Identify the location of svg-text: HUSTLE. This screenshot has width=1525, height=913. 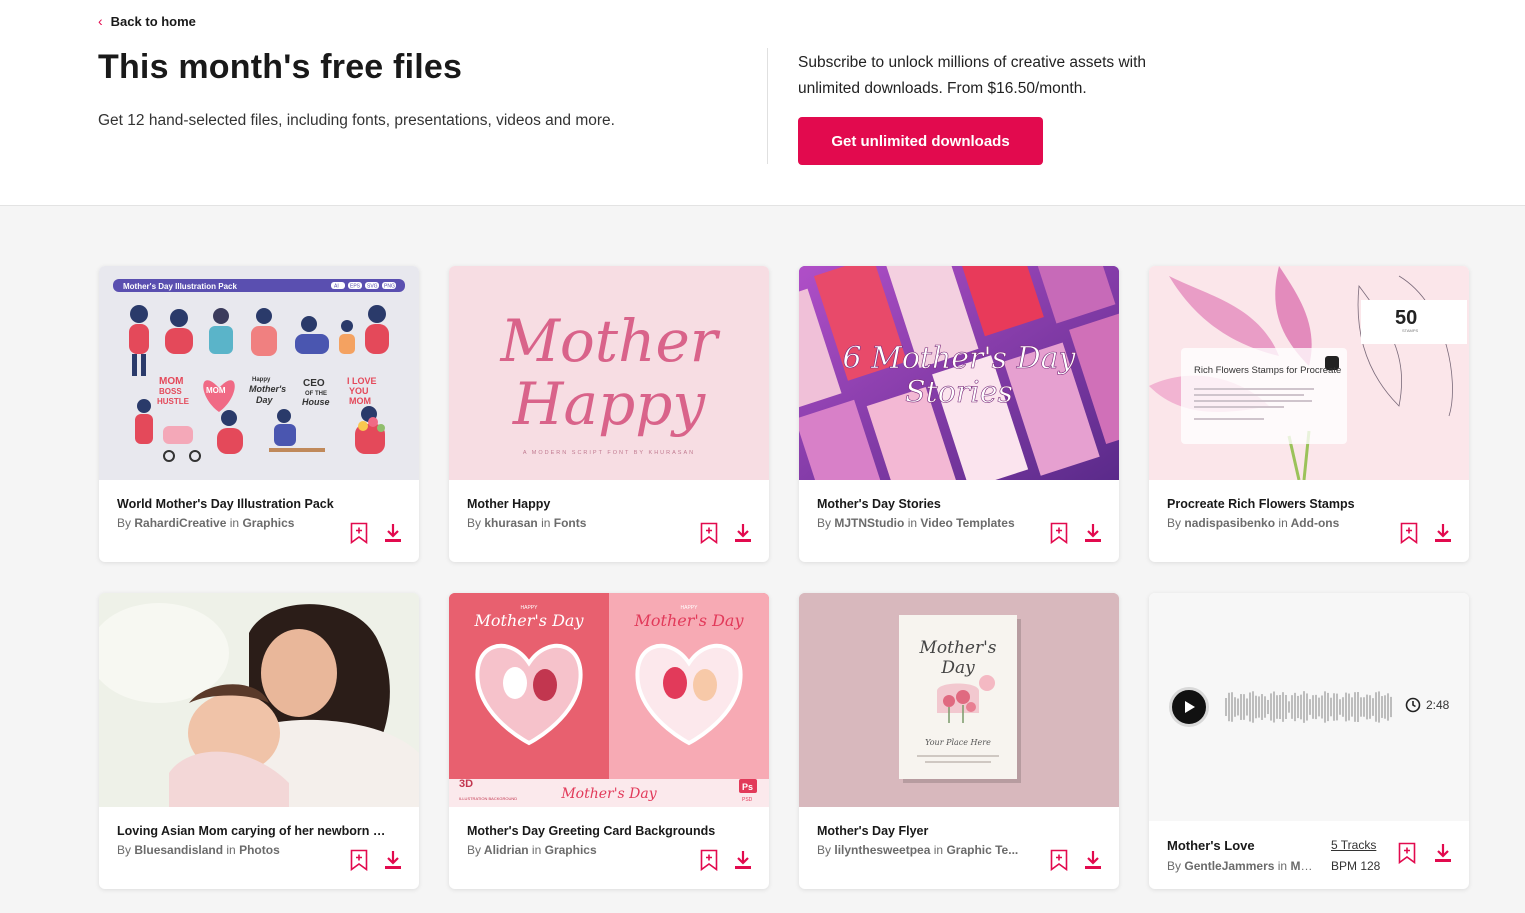
(173, 401).